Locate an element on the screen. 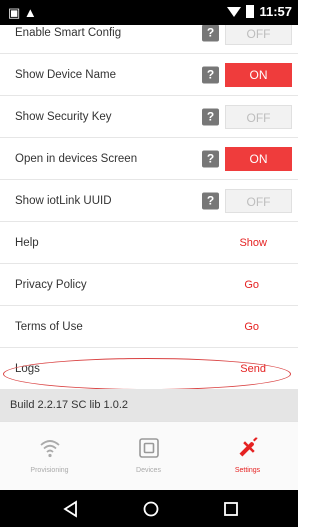  bottom-tab-bar: Provisioning Devices Settings is located at coordinates (149, 455).